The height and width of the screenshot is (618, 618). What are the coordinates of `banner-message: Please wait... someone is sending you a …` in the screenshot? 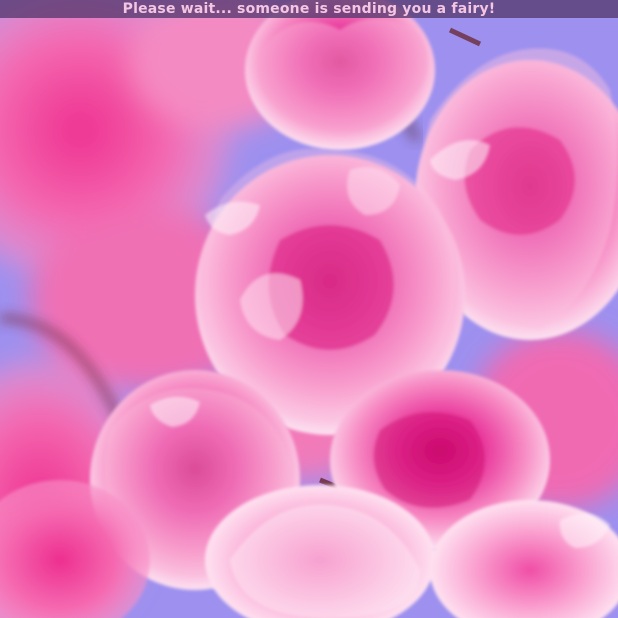 It's located at (309, 9).